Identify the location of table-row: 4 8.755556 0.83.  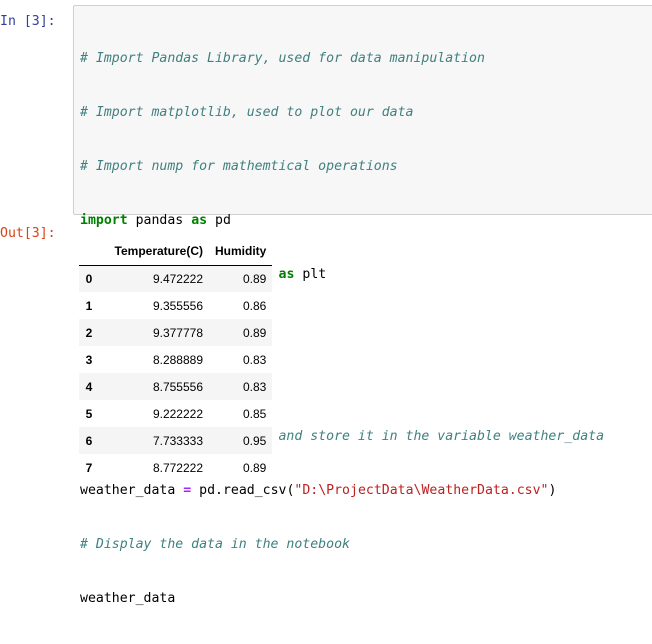
(176, 386).